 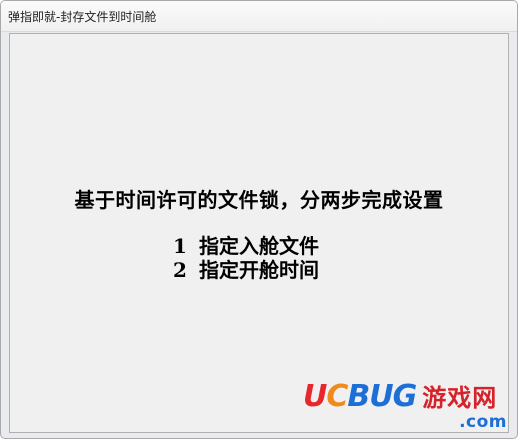 I want to click on title-bar: 弹指即就-封存文件到时间舱, so click(x=259, y=16).